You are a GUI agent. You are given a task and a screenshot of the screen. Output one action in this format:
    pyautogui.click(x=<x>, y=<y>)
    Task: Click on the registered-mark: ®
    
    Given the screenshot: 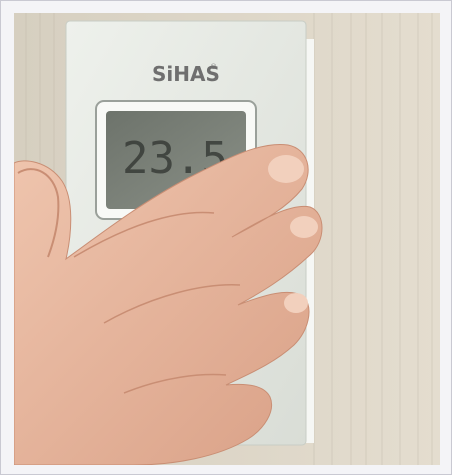 What is the action you would take?
    pyautogui.click(x=213, y=67)
    